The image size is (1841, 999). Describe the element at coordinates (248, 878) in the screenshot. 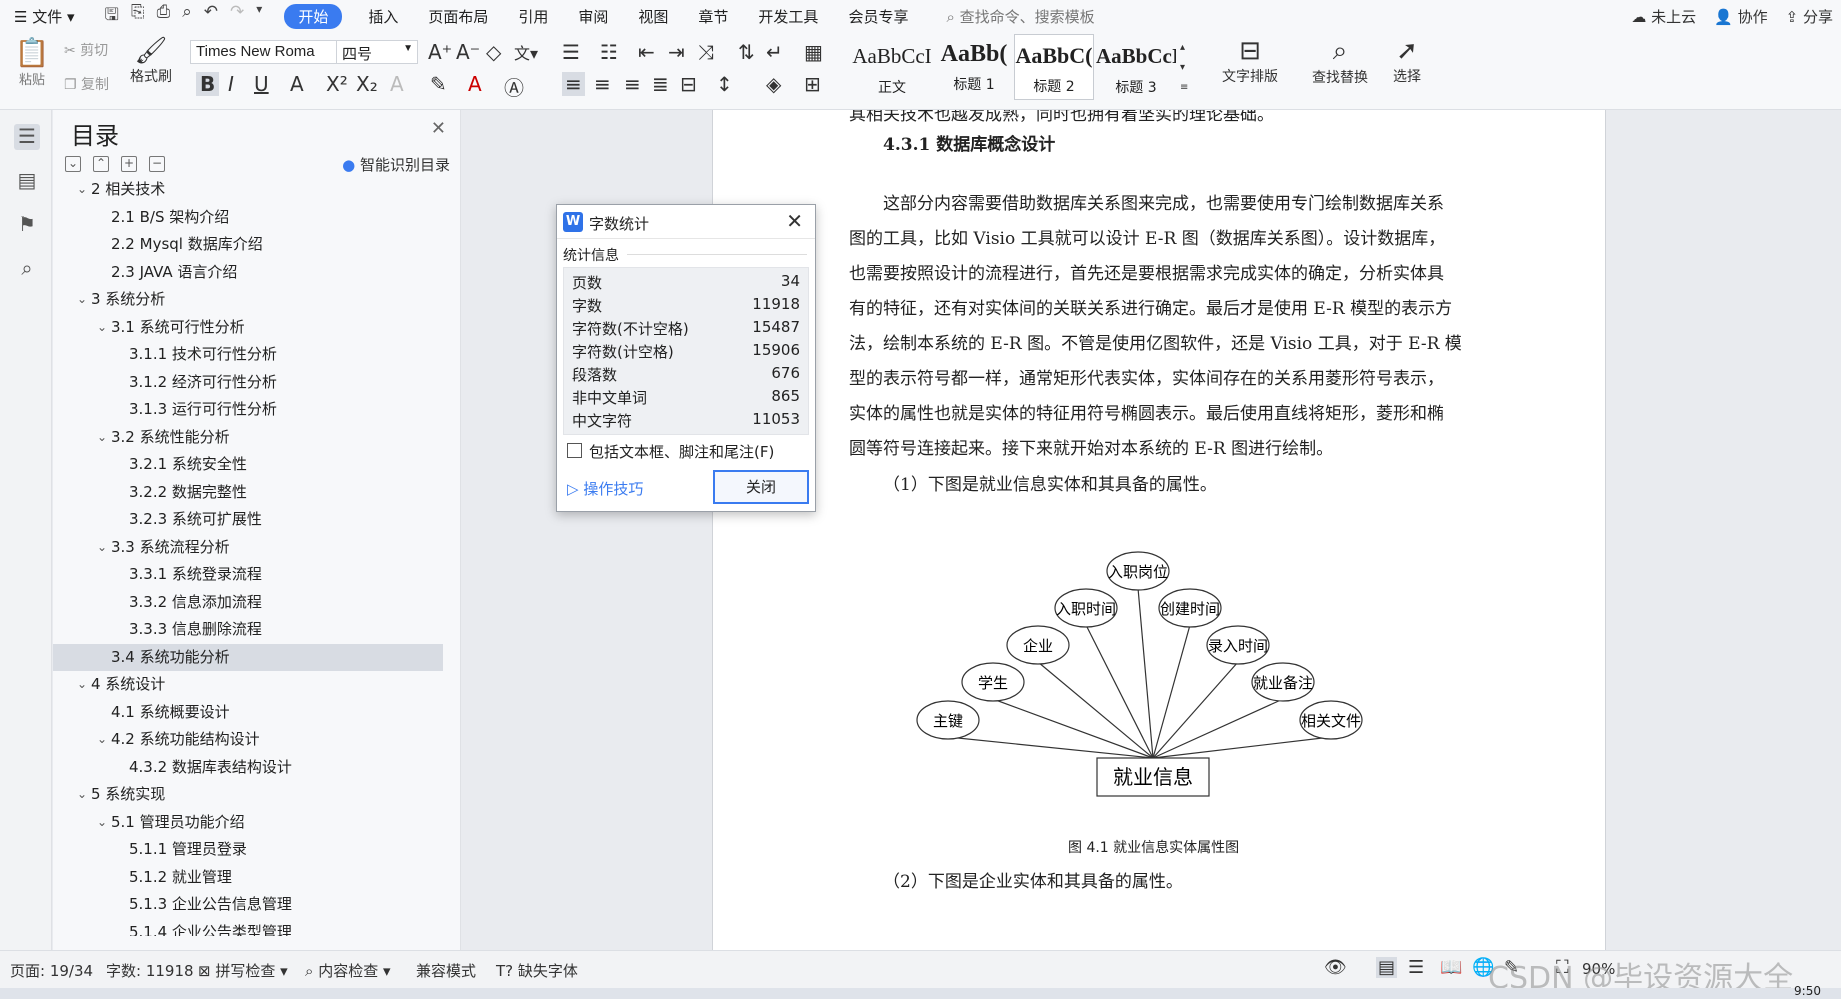

I see `toc-item: 5.1.2 就业管理` at that location.